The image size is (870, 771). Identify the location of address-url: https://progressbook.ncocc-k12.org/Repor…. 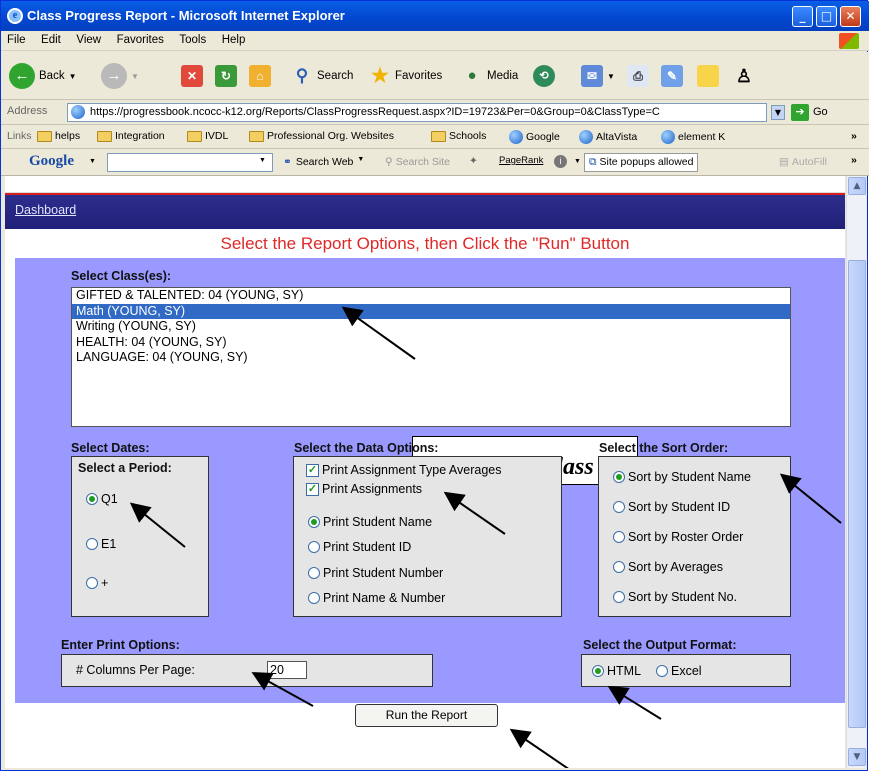
(375, 112).